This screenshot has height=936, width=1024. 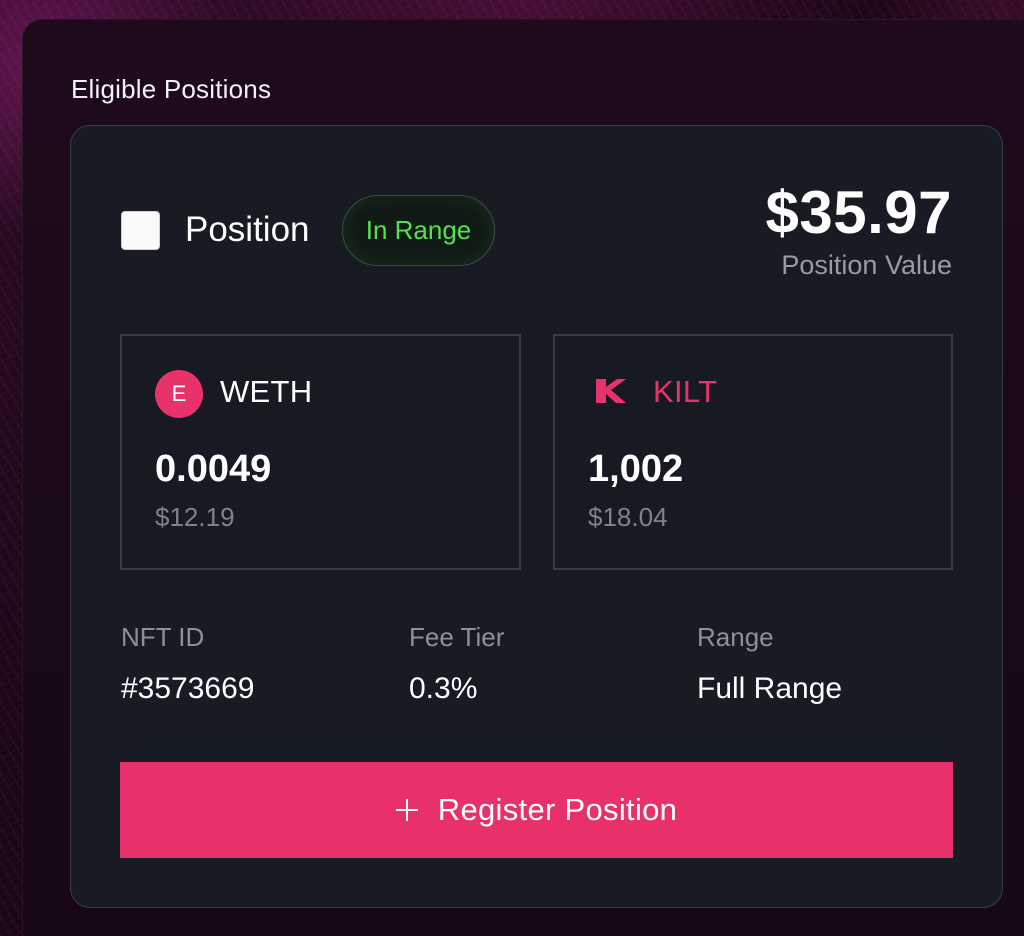 What do you see at coordinates (858, 212) in the screenshot?
I see `position-value-amount: $35.97` at bounding box center [858, 212].